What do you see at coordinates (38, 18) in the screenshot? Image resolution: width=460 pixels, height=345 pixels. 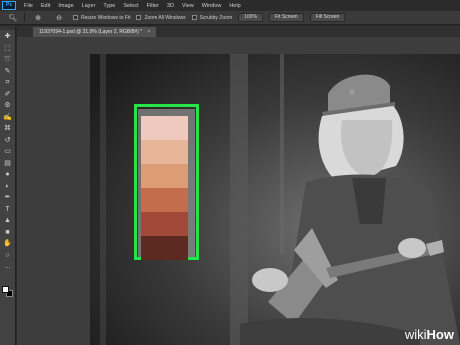 I see `zoom-in-icon: ⊕` at bounding box center [38, 18].